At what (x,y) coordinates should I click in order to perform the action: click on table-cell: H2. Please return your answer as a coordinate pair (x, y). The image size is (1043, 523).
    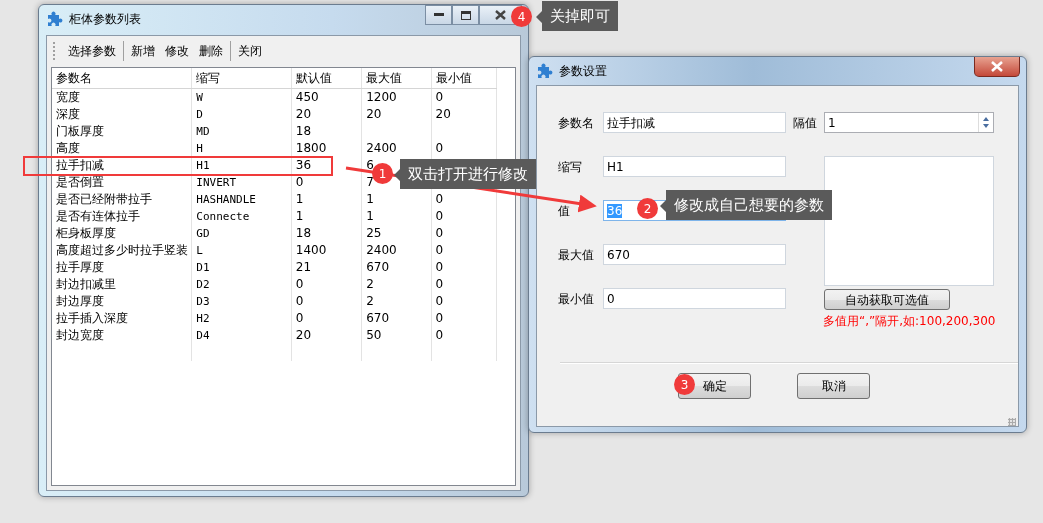
    Looking at the image, I should click on (203, 318).